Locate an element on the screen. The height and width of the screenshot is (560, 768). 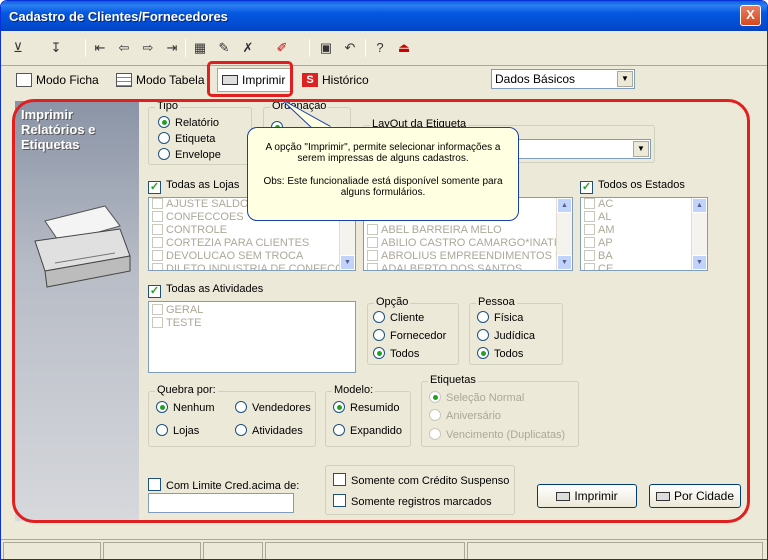
calculator-icon: ▦ is located at coordinates (200, 48).